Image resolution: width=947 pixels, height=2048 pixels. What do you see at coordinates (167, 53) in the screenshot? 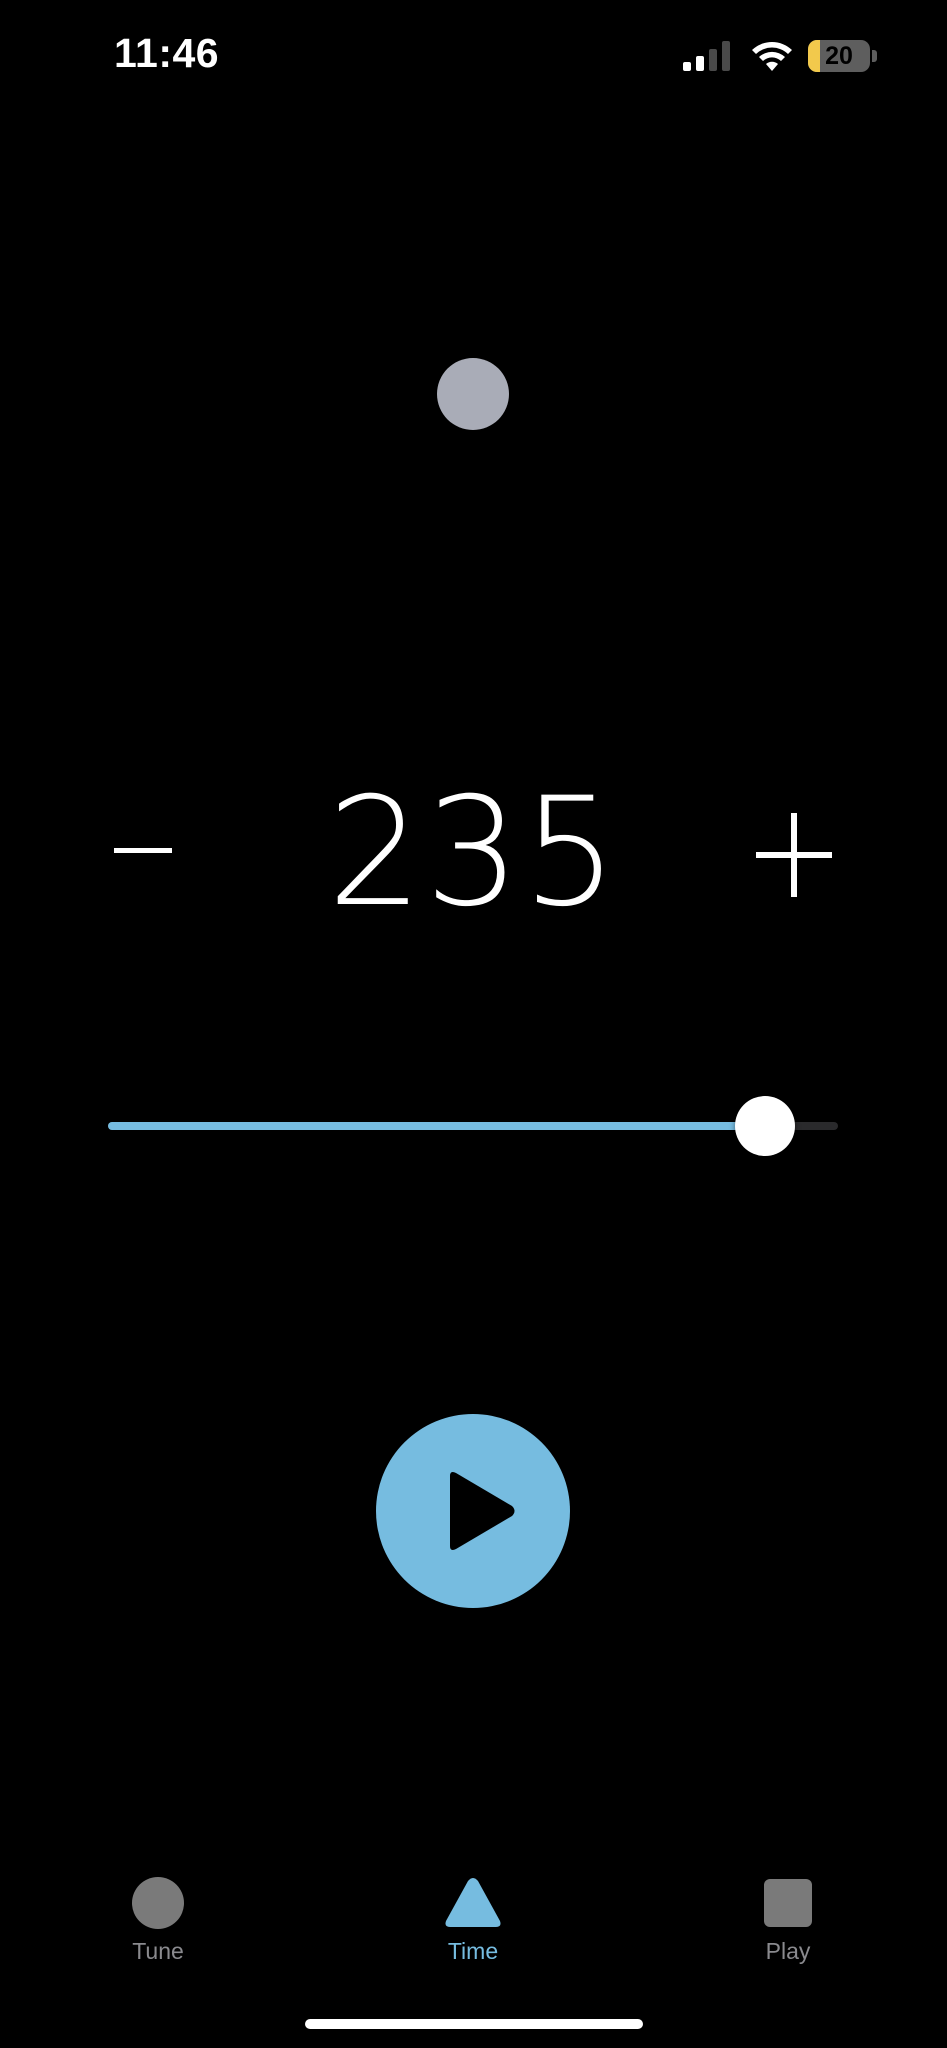
I see `status-time: 11:46` at bounding box center [167, 53].